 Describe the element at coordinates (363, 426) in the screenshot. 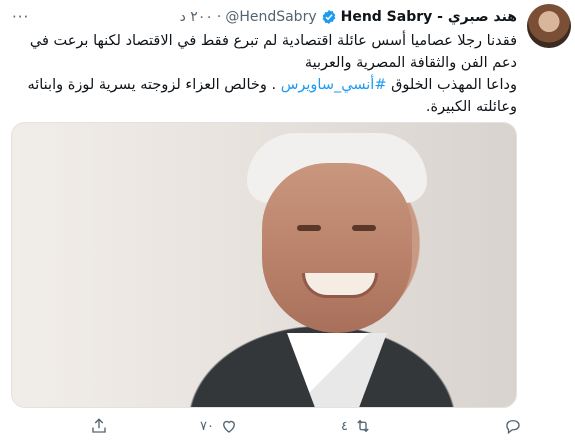

I see `retweet-icon` at that location.